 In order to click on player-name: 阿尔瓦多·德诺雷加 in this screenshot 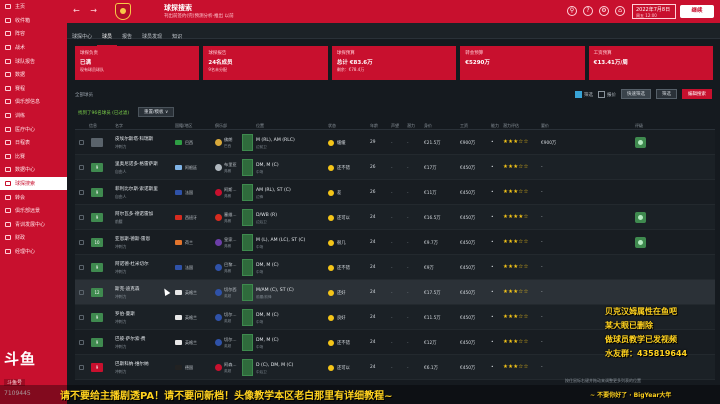, I will do `click(134, 214)`.